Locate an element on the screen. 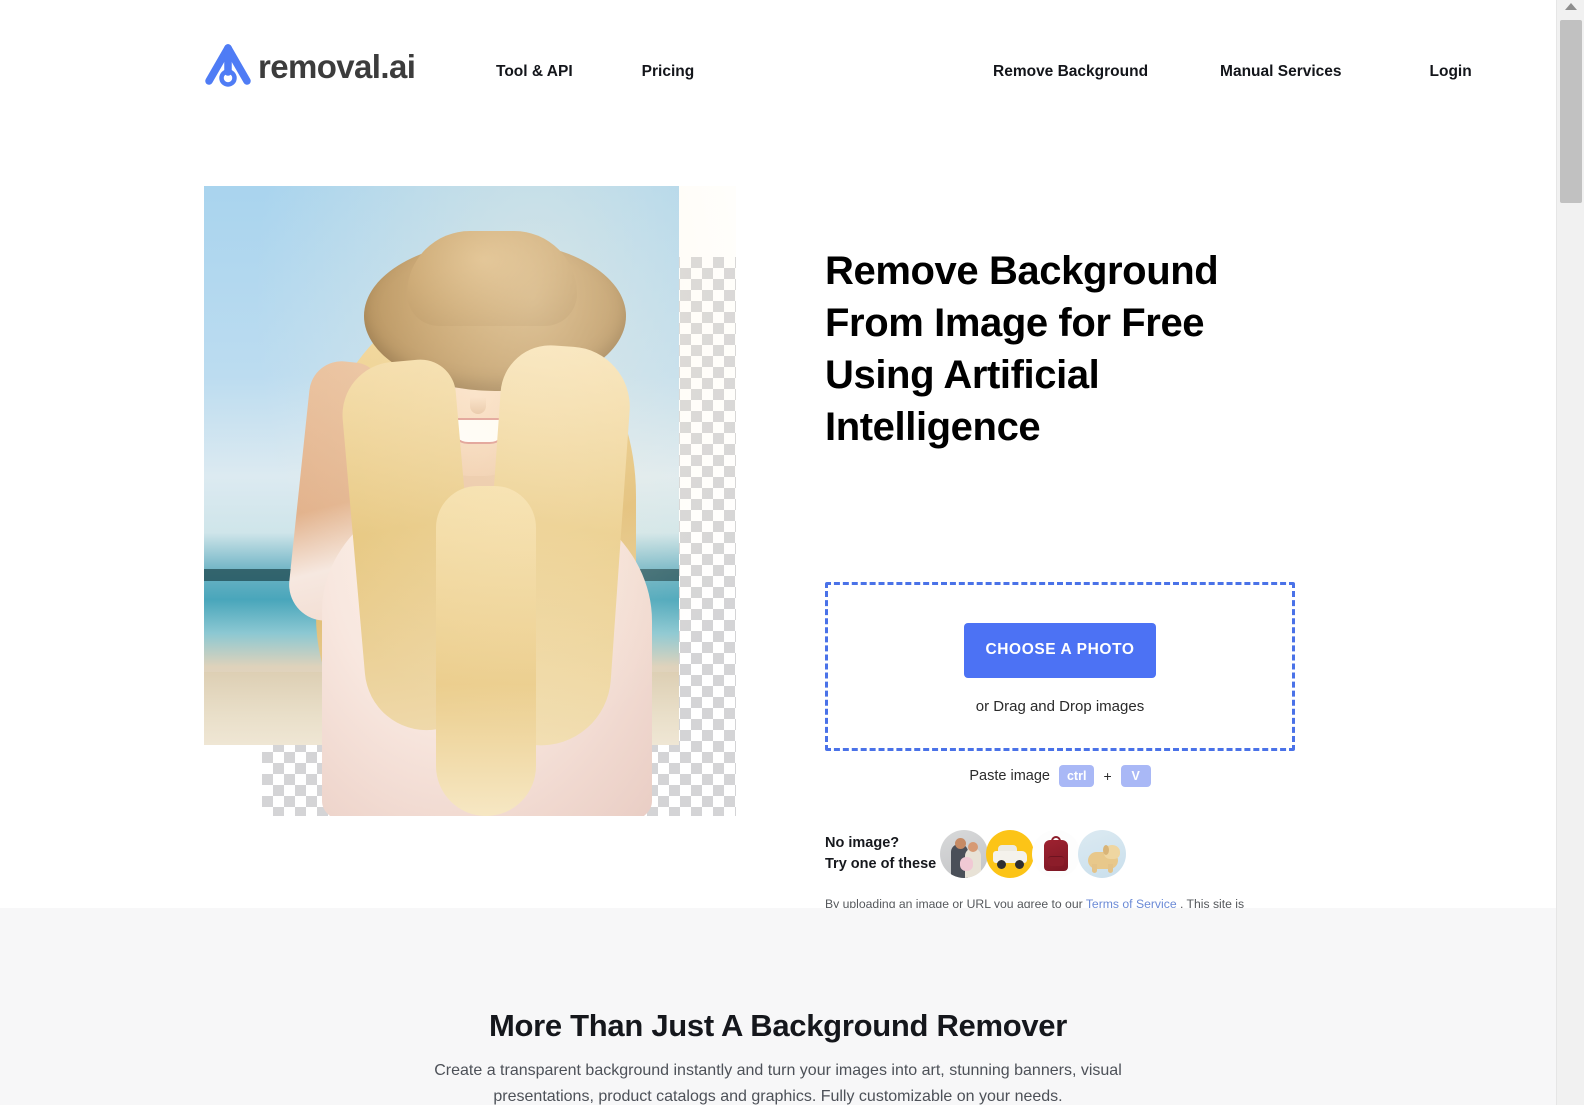 The width and height of the screenshot is (1584, 1105). car-wheel-front is located at coordinates (1001, 864).